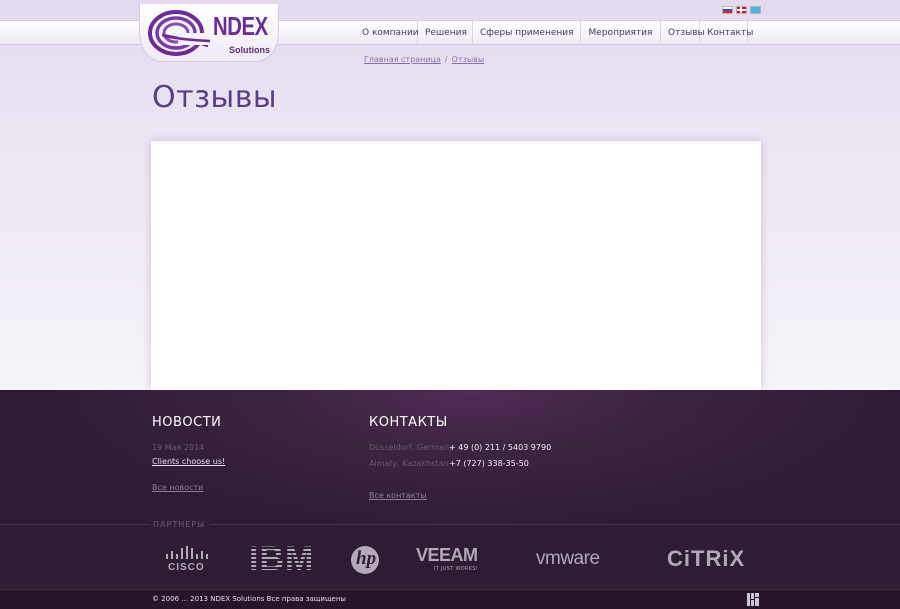  Describe the element at coordinates (402, 59) in the screenshot. I see `breadcrumb-home-link: Главная страница` at that location.